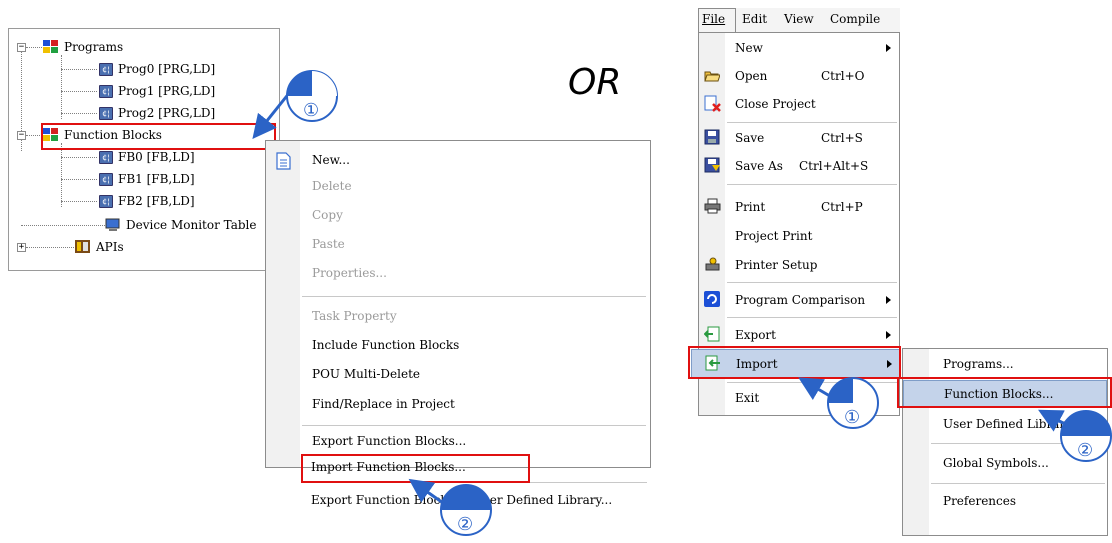 The height and width of the screenshot is (543, 1112). Describe the element at coordinates (311, 110) in the screenshot. I see `step-number-1-tree: ①` at that location.